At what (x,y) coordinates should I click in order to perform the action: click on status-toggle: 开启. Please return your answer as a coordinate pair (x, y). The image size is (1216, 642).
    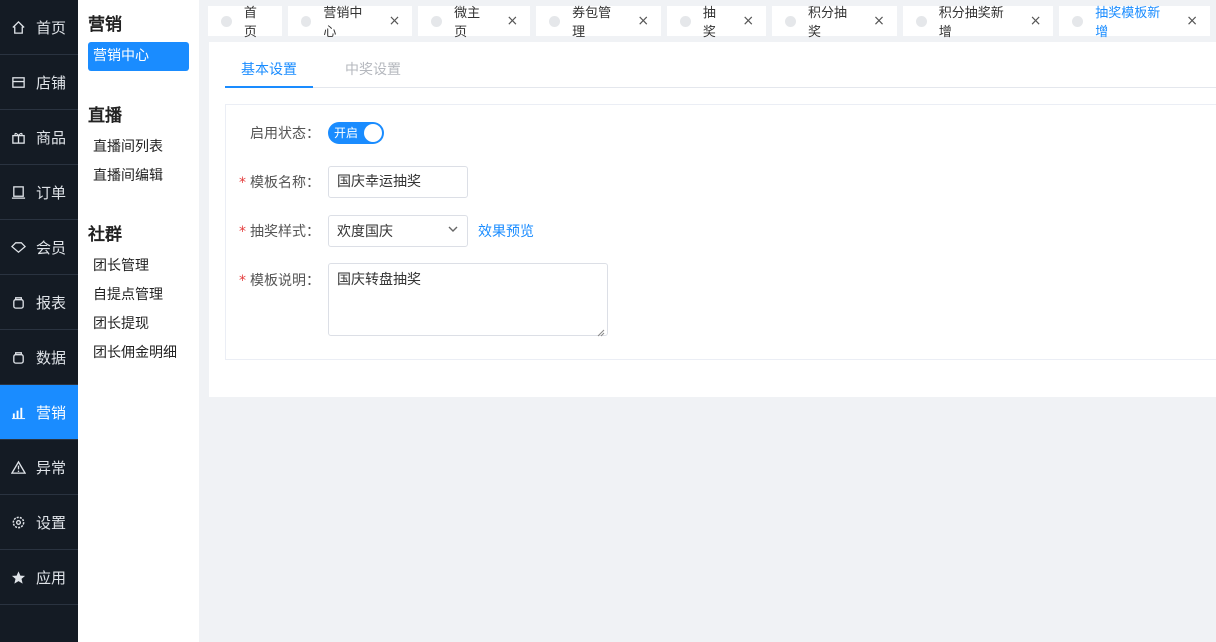
    Looking at the image, I should click on (356, 133).